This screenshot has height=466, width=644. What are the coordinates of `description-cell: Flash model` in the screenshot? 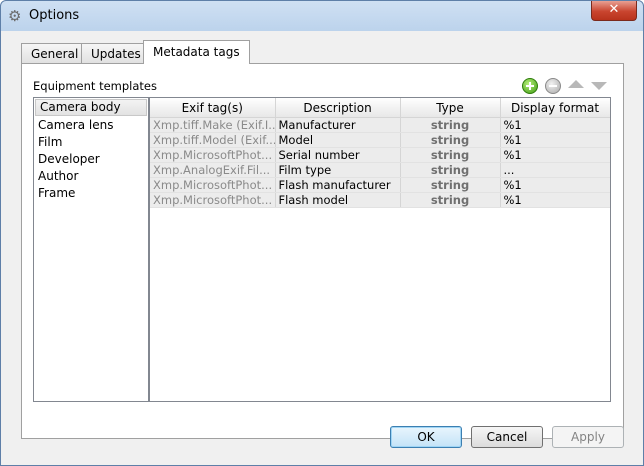 It's located at (338, 200).